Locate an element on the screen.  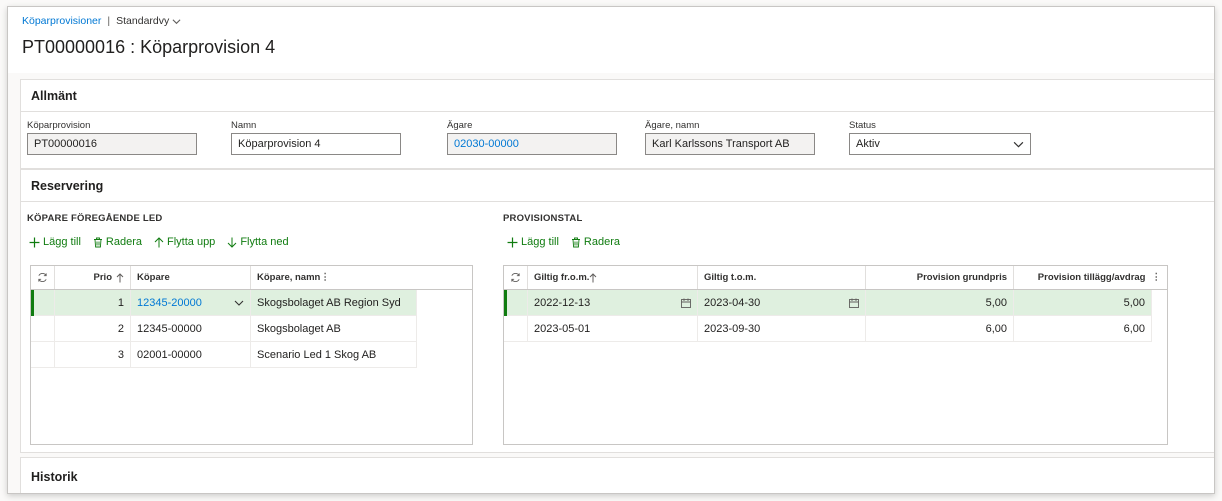
provisions-delete-button: Radera is located at coordinates (595, 242).